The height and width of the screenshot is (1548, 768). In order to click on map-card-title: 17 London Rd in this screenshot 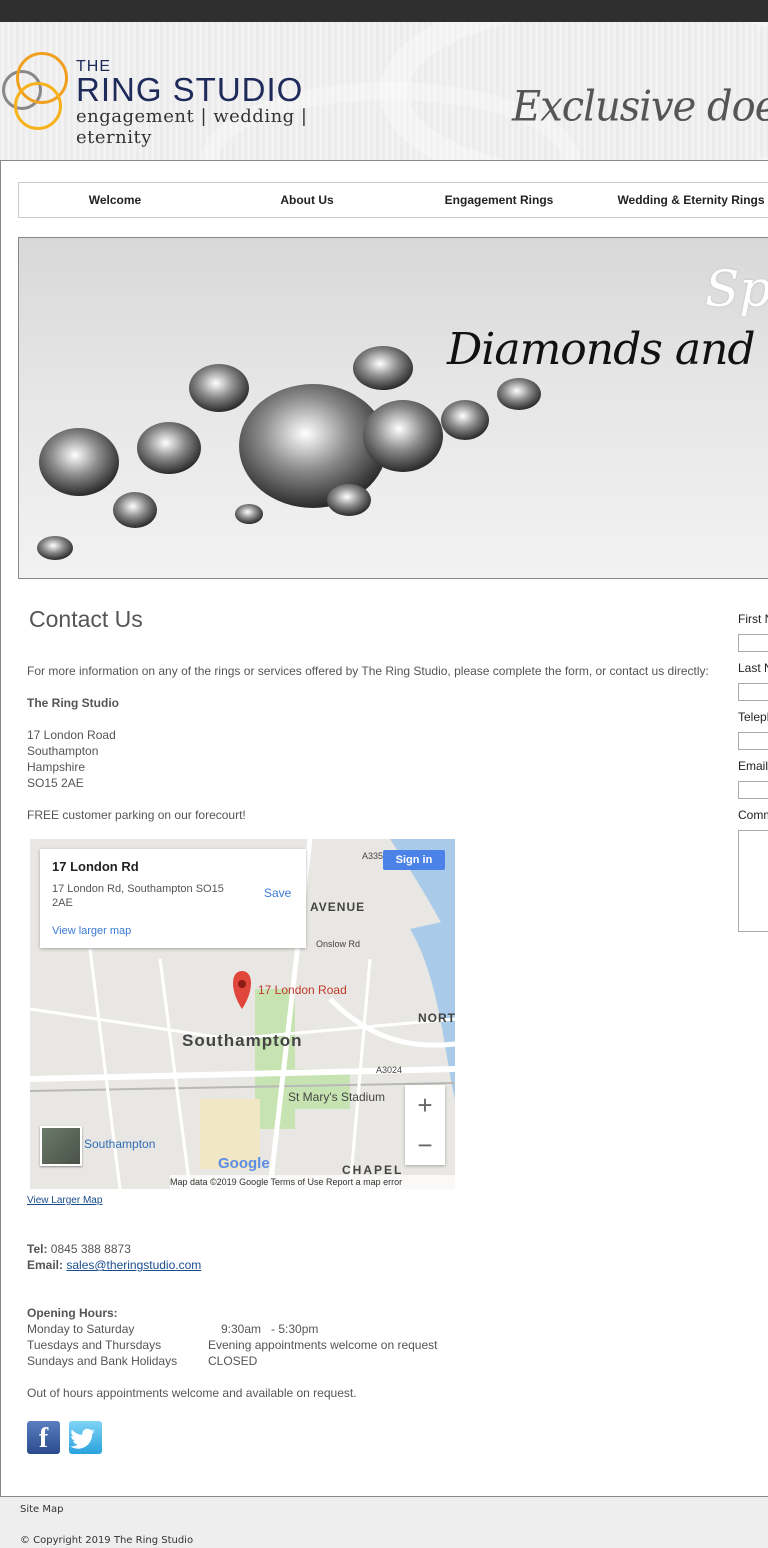, I will do `click(95, 866)`.